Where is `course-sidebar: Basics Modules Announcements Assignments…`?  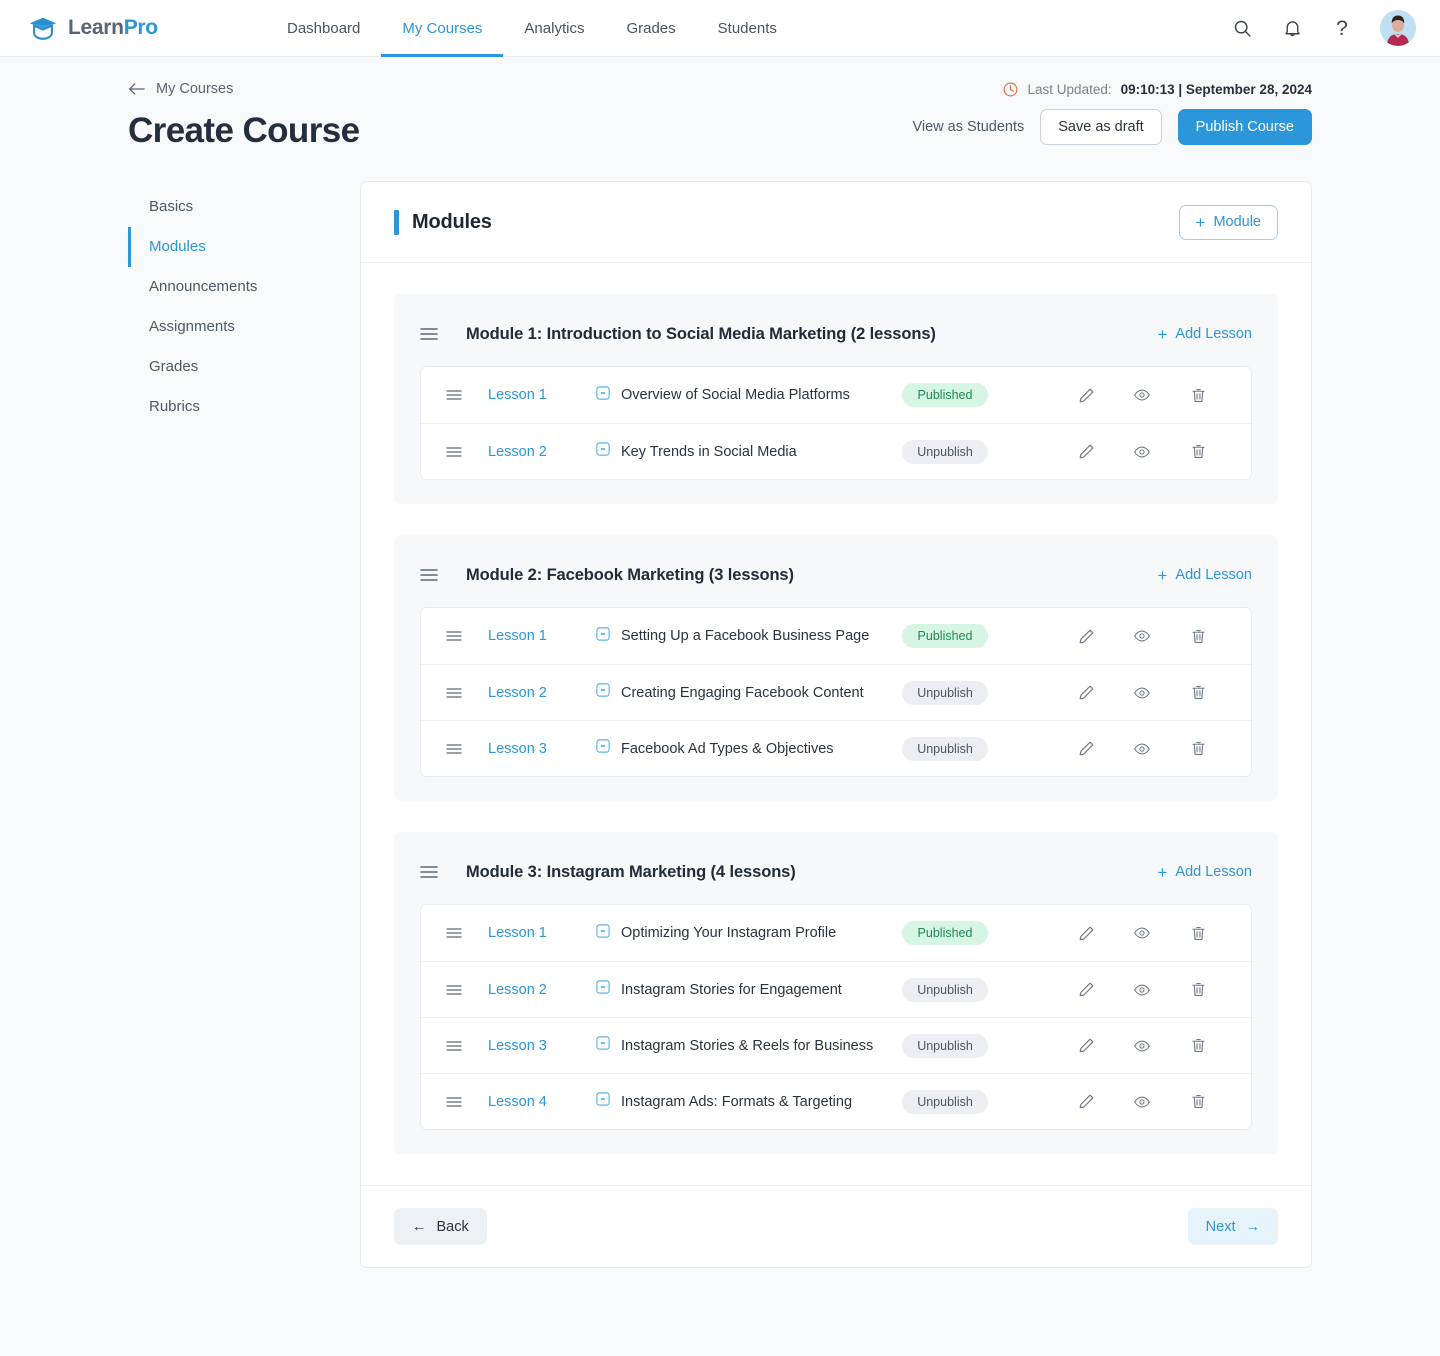 course-sidebar: Basics Modules Announcements Assignments… is located at coordinates (244, 724).